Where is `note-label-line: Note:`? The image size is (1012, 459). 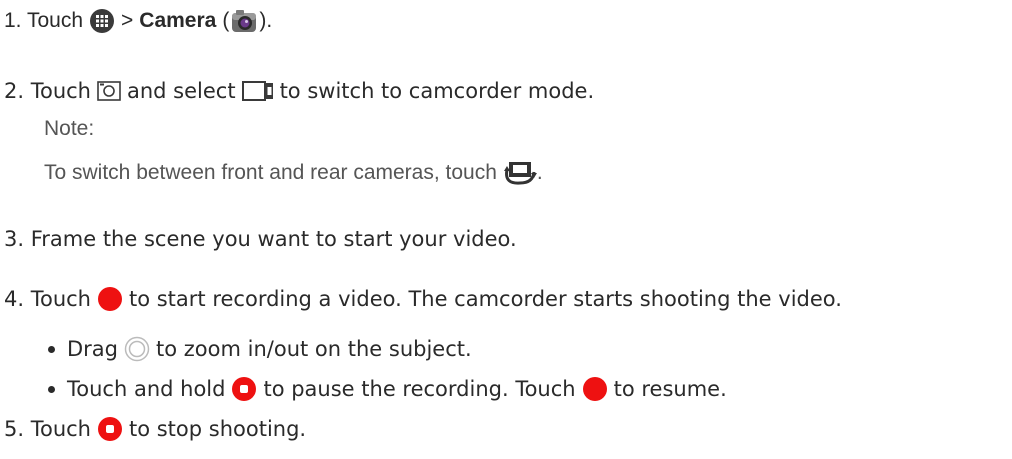
note-label-line: Note: is located at coordinates (69, 129).